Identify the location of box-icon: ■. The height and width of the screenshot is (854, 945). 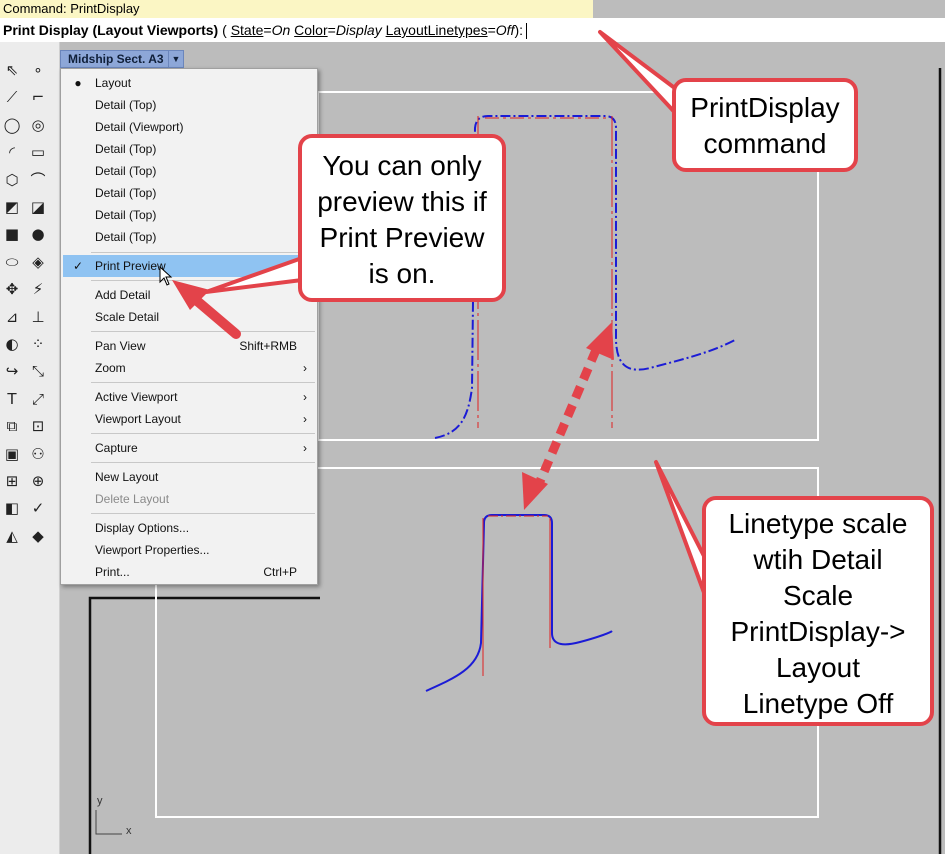
(12, 234).